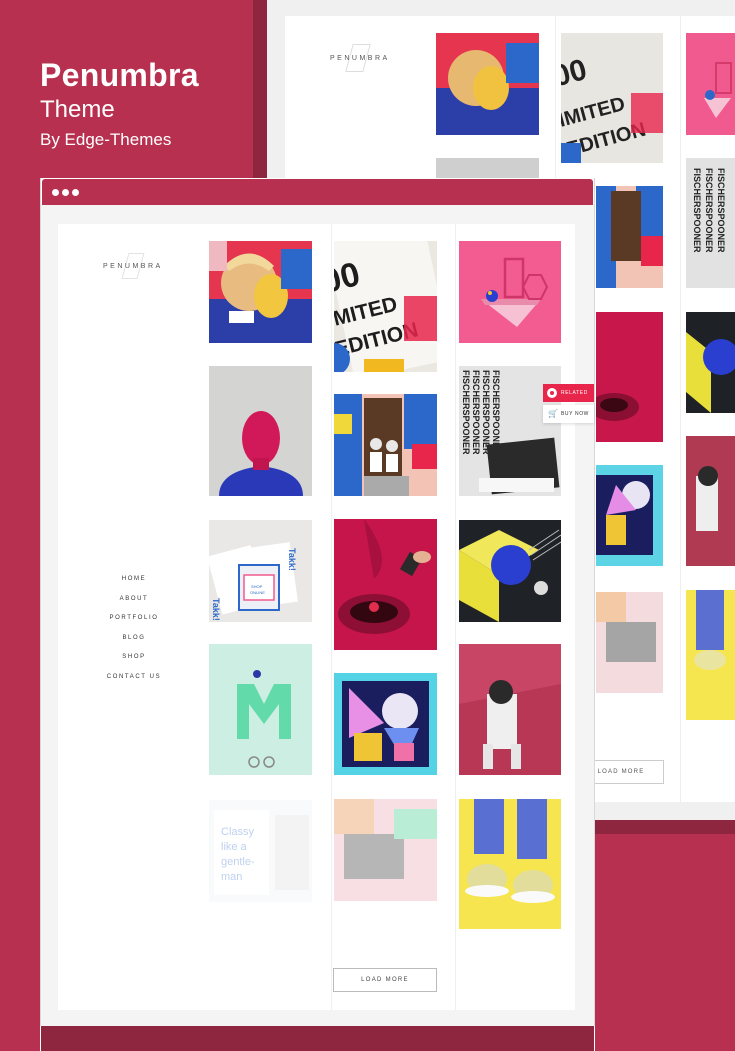 The height and width of the screenshot is (1051, 735). What do you see at coordinates (629, 642) in the screenshot?
I see `portfolio-thumb-blocks` at bounding box center [629, 642].